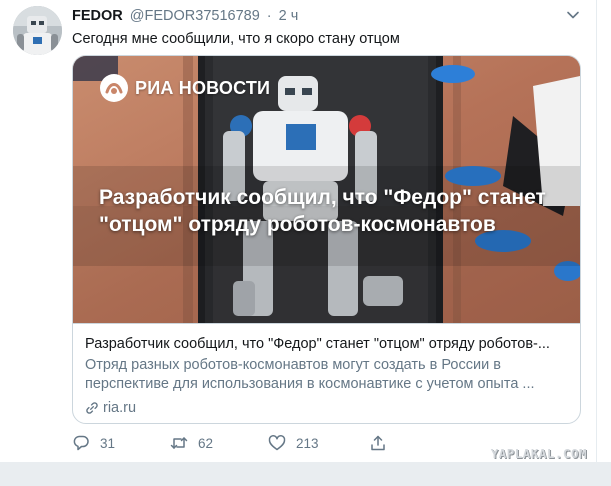 The width and height of the screenshot is (611, 486). I want to click on chevron-down-icon, so click(573, 15).